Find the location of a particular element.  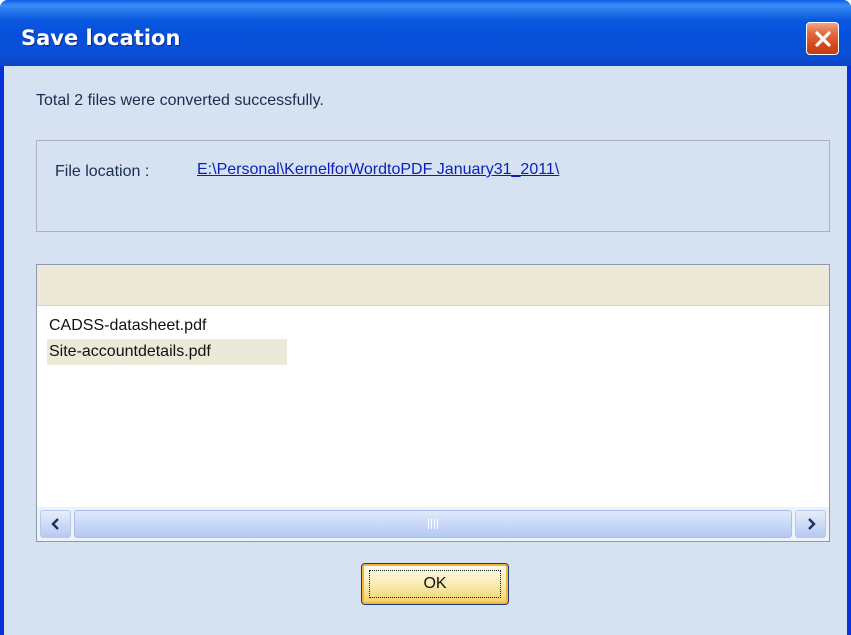

grip-icon is located at coordinates (433, 524).